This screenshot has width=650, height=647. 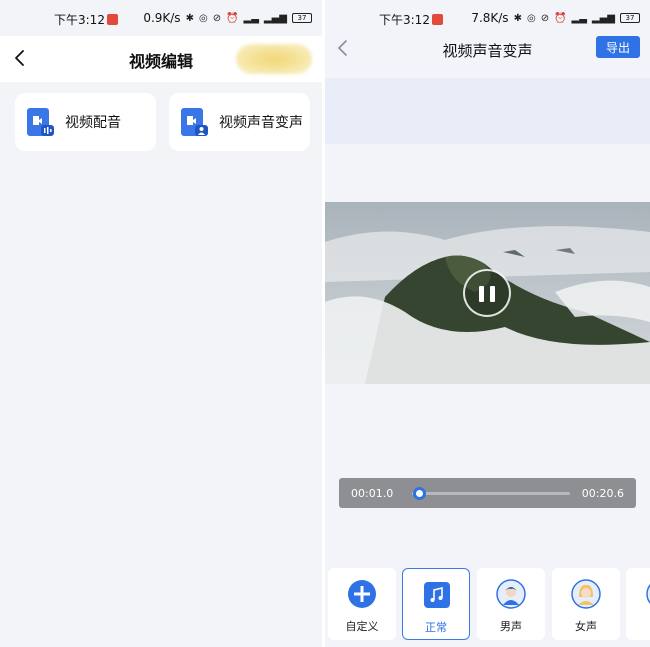 I want to click on network-speed: 0.9K/s, so click(x=162, y=18).